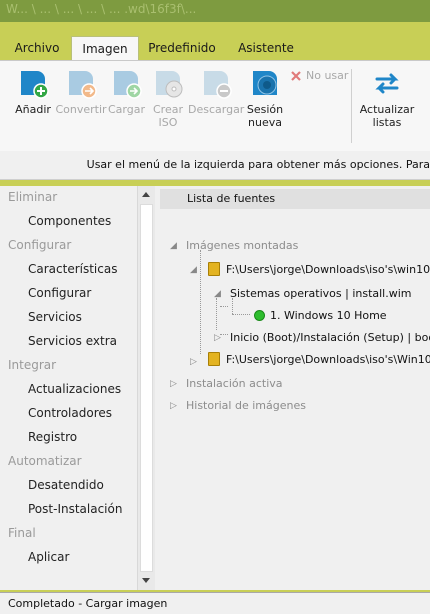  What do you see at coordinates (168, 122) in the screenshot?
I see `create-iso-label-2: ISO` at bounding box center [168, 122].